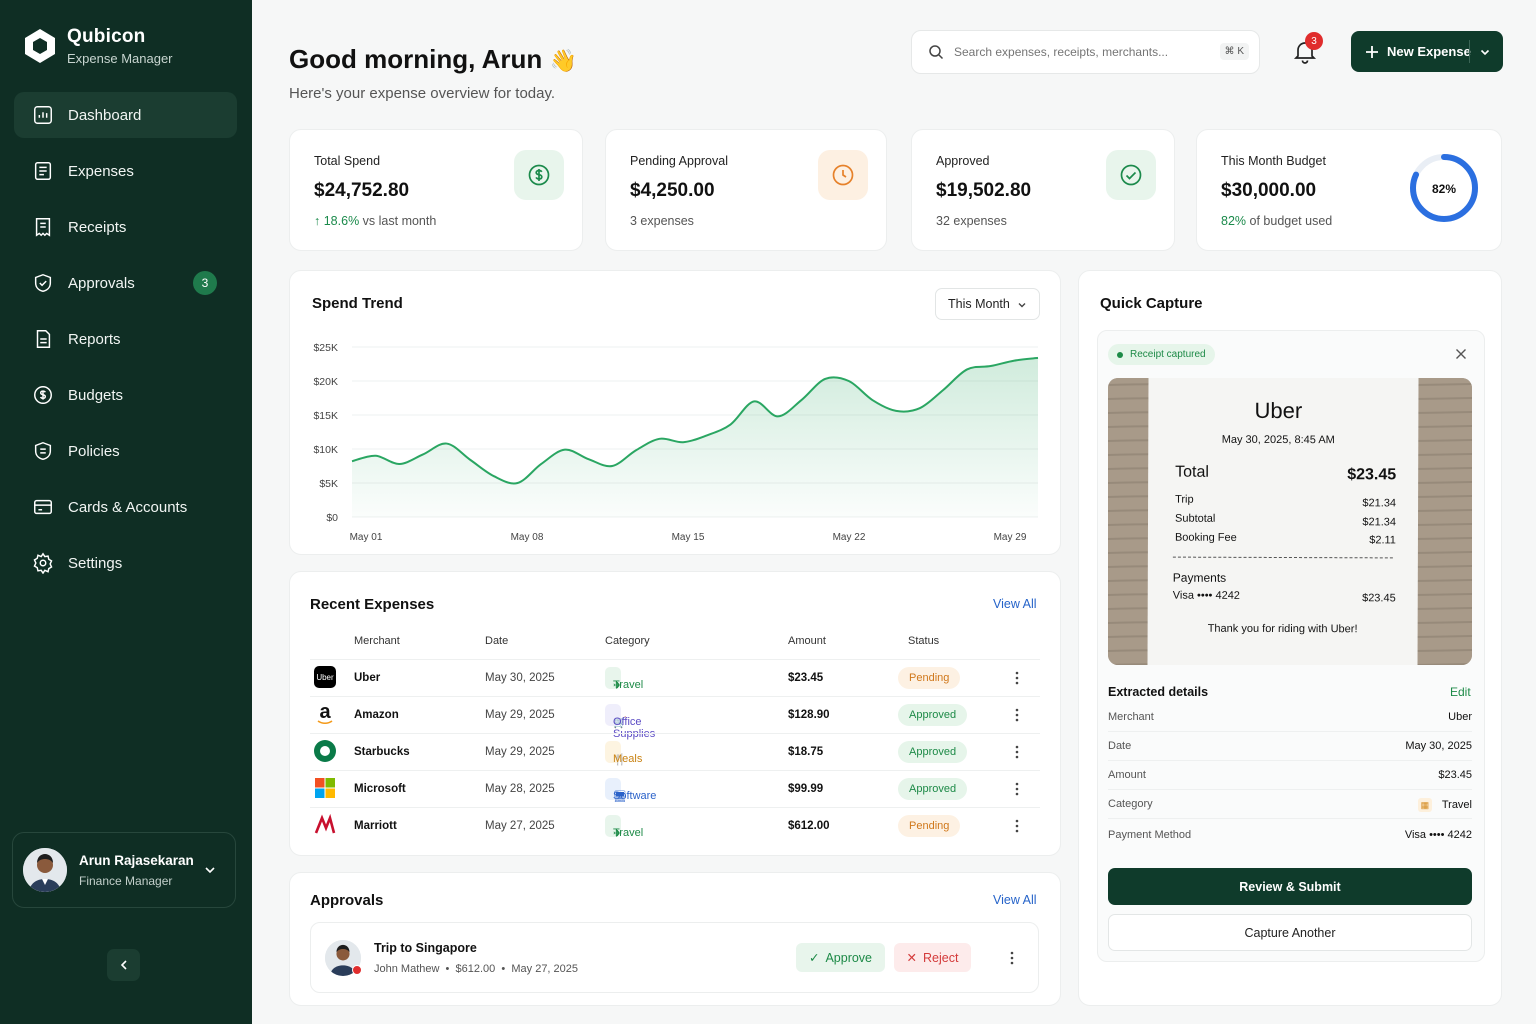 Image resolution: width=1536 pixels, height=1024 pixels. What do you see at coordinates (630, 790) in the screenshot?
I see `category-tag: 🖥 Software` at bounding box center [630, 790].